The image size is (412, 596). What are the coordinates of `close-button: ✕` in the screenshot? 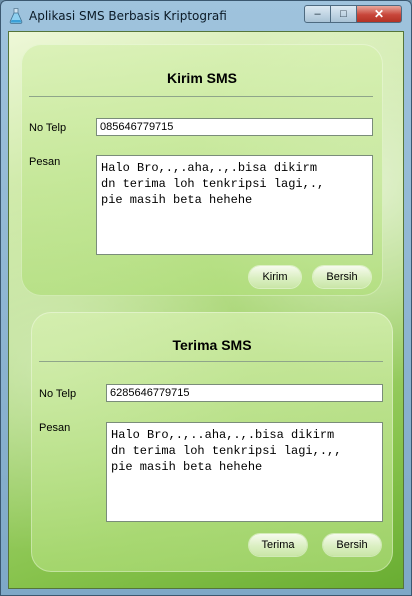 It's located at (379, 14).